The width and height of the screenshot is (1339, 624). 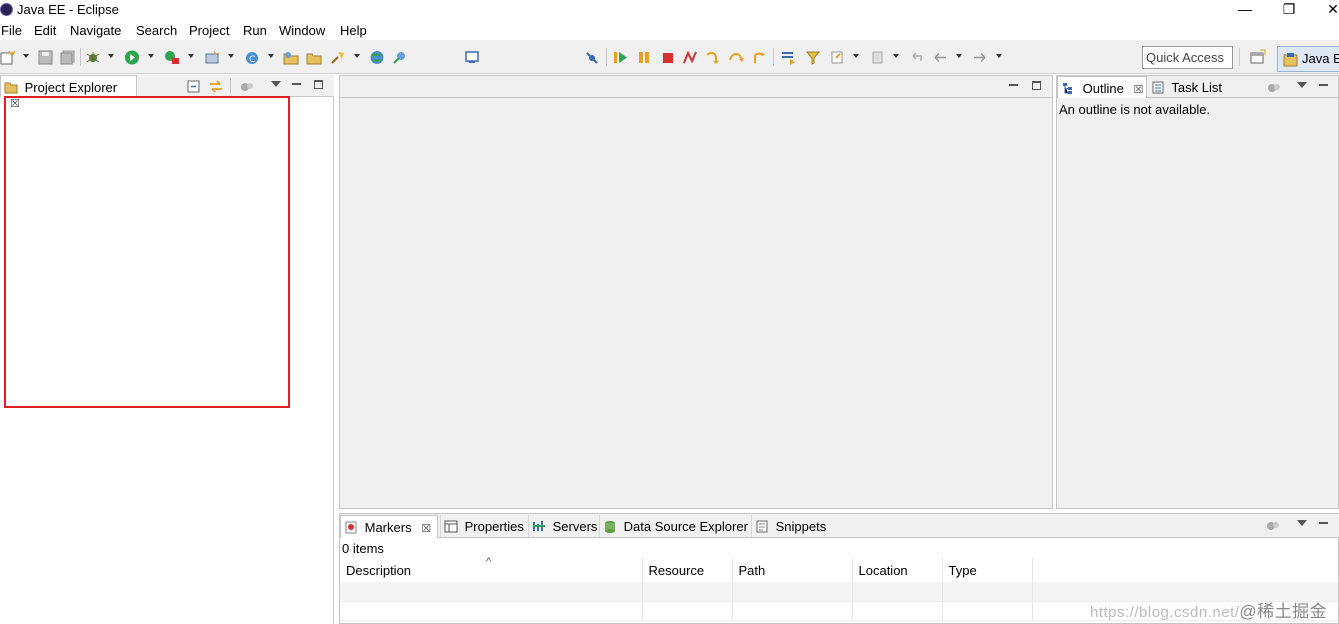 I want to click on menu-edit: Edit, so click(x=45, y=30).